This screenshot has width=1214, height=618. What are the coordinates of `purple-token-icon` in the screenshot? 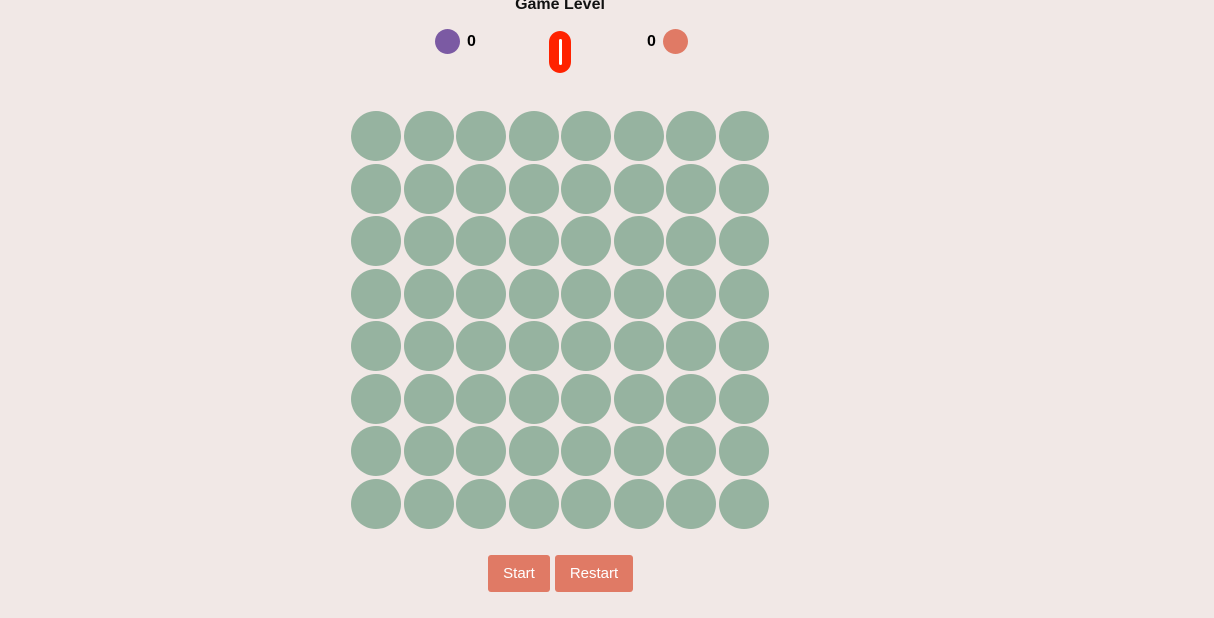 It's located at (447, 41).